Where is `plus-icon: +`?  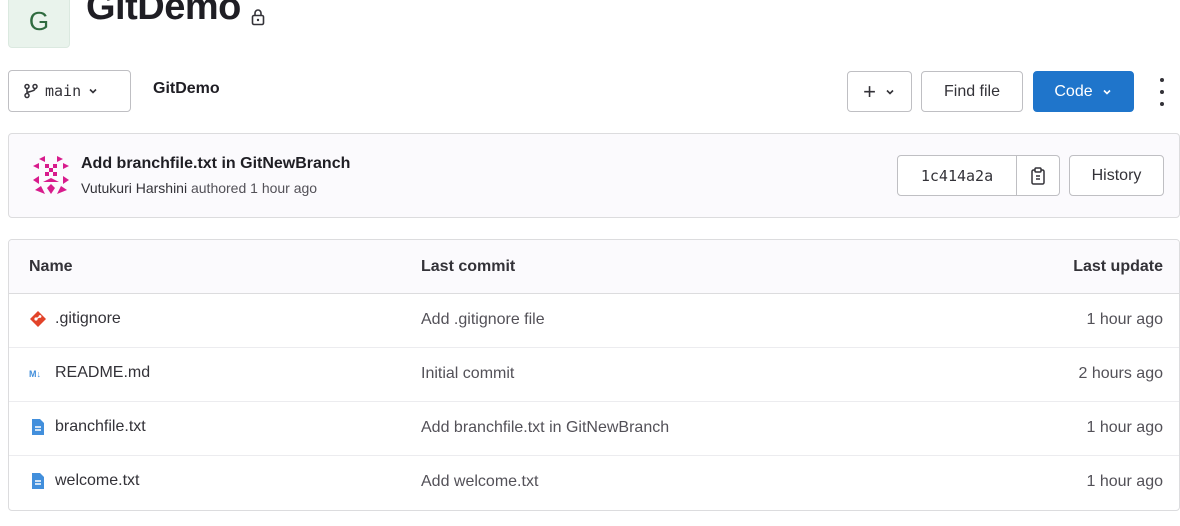
plus-icon: + is located at coordinates (869, 91).